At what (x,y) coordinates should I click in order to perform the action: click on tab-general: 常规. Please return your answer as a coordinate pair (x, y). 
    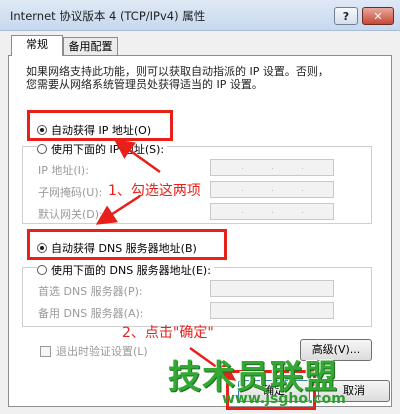
    Looking at the image, I should click on (37, 45).